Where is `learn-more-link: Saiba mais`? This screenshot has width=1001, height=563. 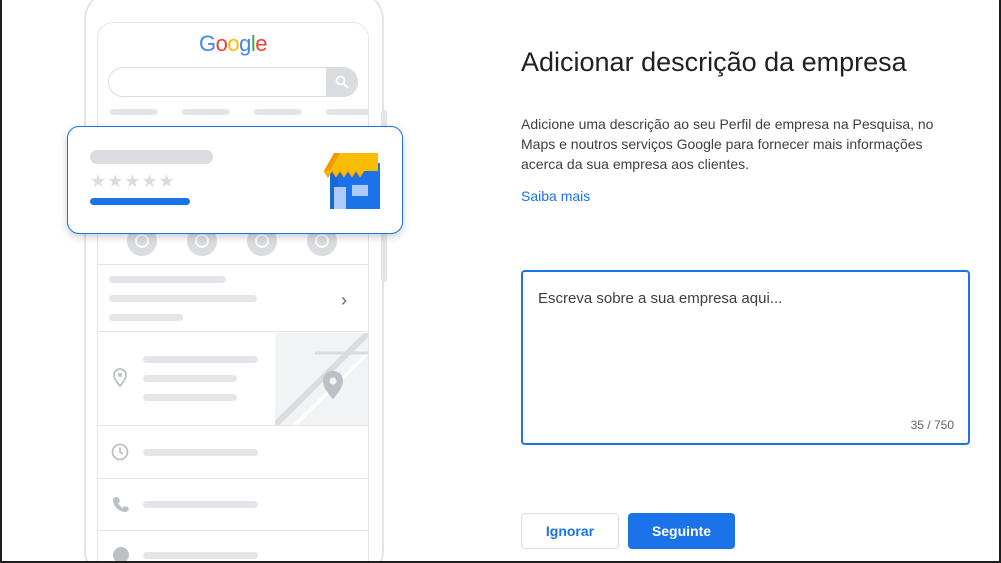 learn-more-link: Saiba mais is located at coordinates (555, 196).